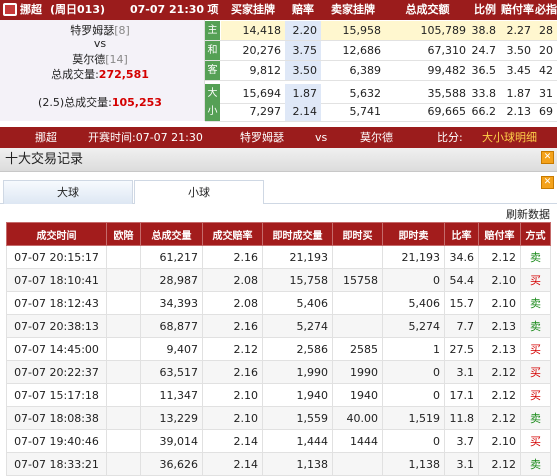 This screenshot has width=557, height=476. What do you see at coordinates (303, 70) in the screenshot?
I see `odds-value: 3.50` at bounding box center [303, 70].